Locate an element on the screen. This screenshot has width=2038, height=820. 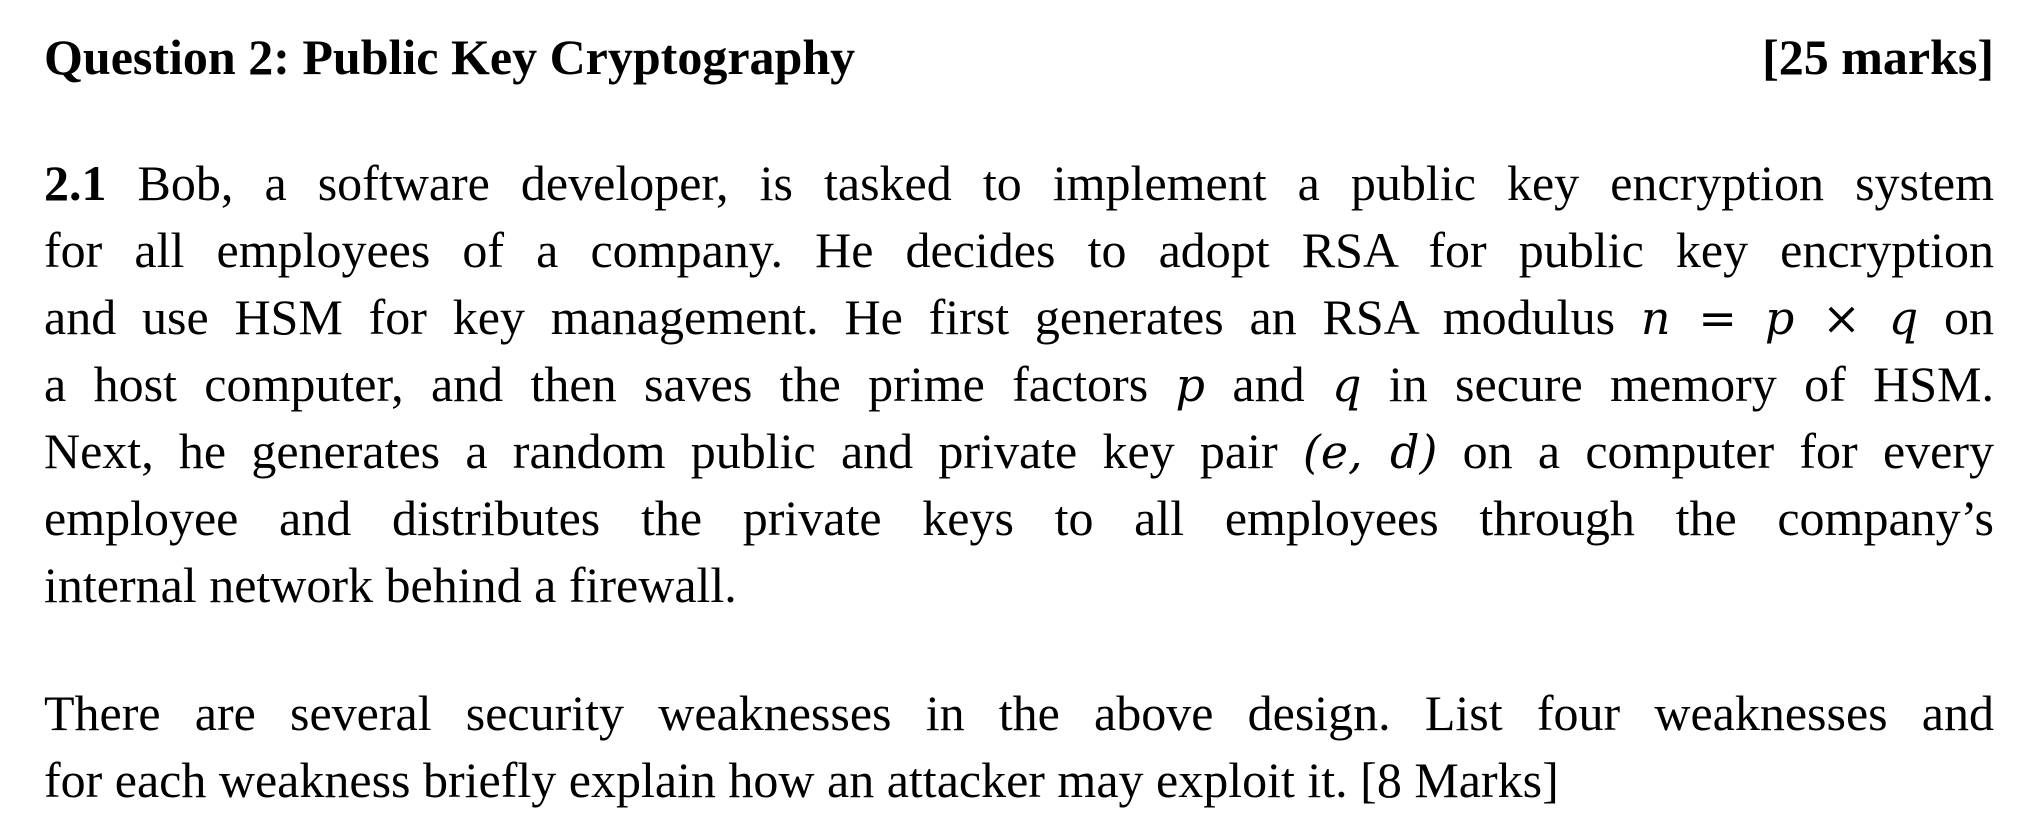
math-p: p is located at coordinates (1779, 318).